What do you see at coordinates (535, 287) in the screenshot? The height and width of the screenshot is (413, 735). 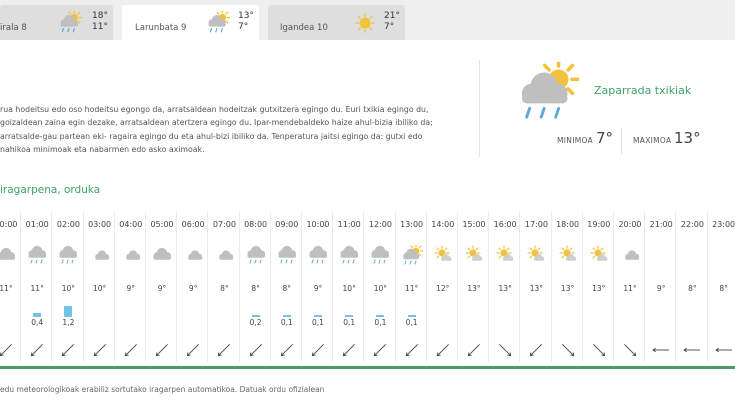 I see `hour-column: 17:00 13°` at bounding box center [535, 287].